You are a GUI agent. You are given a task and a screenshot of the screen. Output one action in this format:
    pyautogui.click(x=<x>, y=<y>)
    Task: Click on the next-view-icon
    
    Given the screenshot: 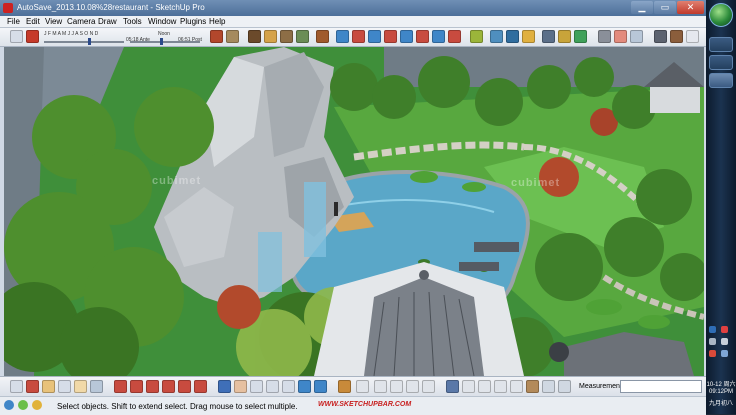 What is the action you would take?
    pyautogui.click(x=320, y=386)
    